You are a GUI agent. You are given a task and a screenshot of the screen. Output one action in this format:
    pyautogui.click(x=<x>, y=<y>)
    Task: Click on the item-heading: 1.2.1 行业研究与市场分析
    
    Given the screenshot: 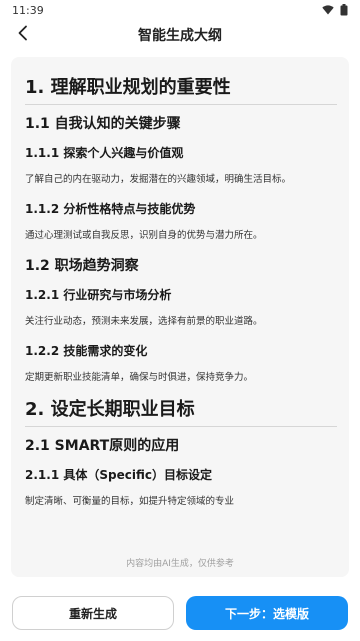 What is the action you would take?
    pyautogui.click(x=98, y=295)
    